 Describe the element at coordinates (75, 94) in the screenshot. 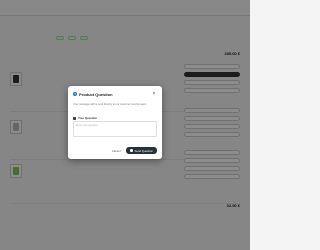

I see `question-icon: ?` at that location.